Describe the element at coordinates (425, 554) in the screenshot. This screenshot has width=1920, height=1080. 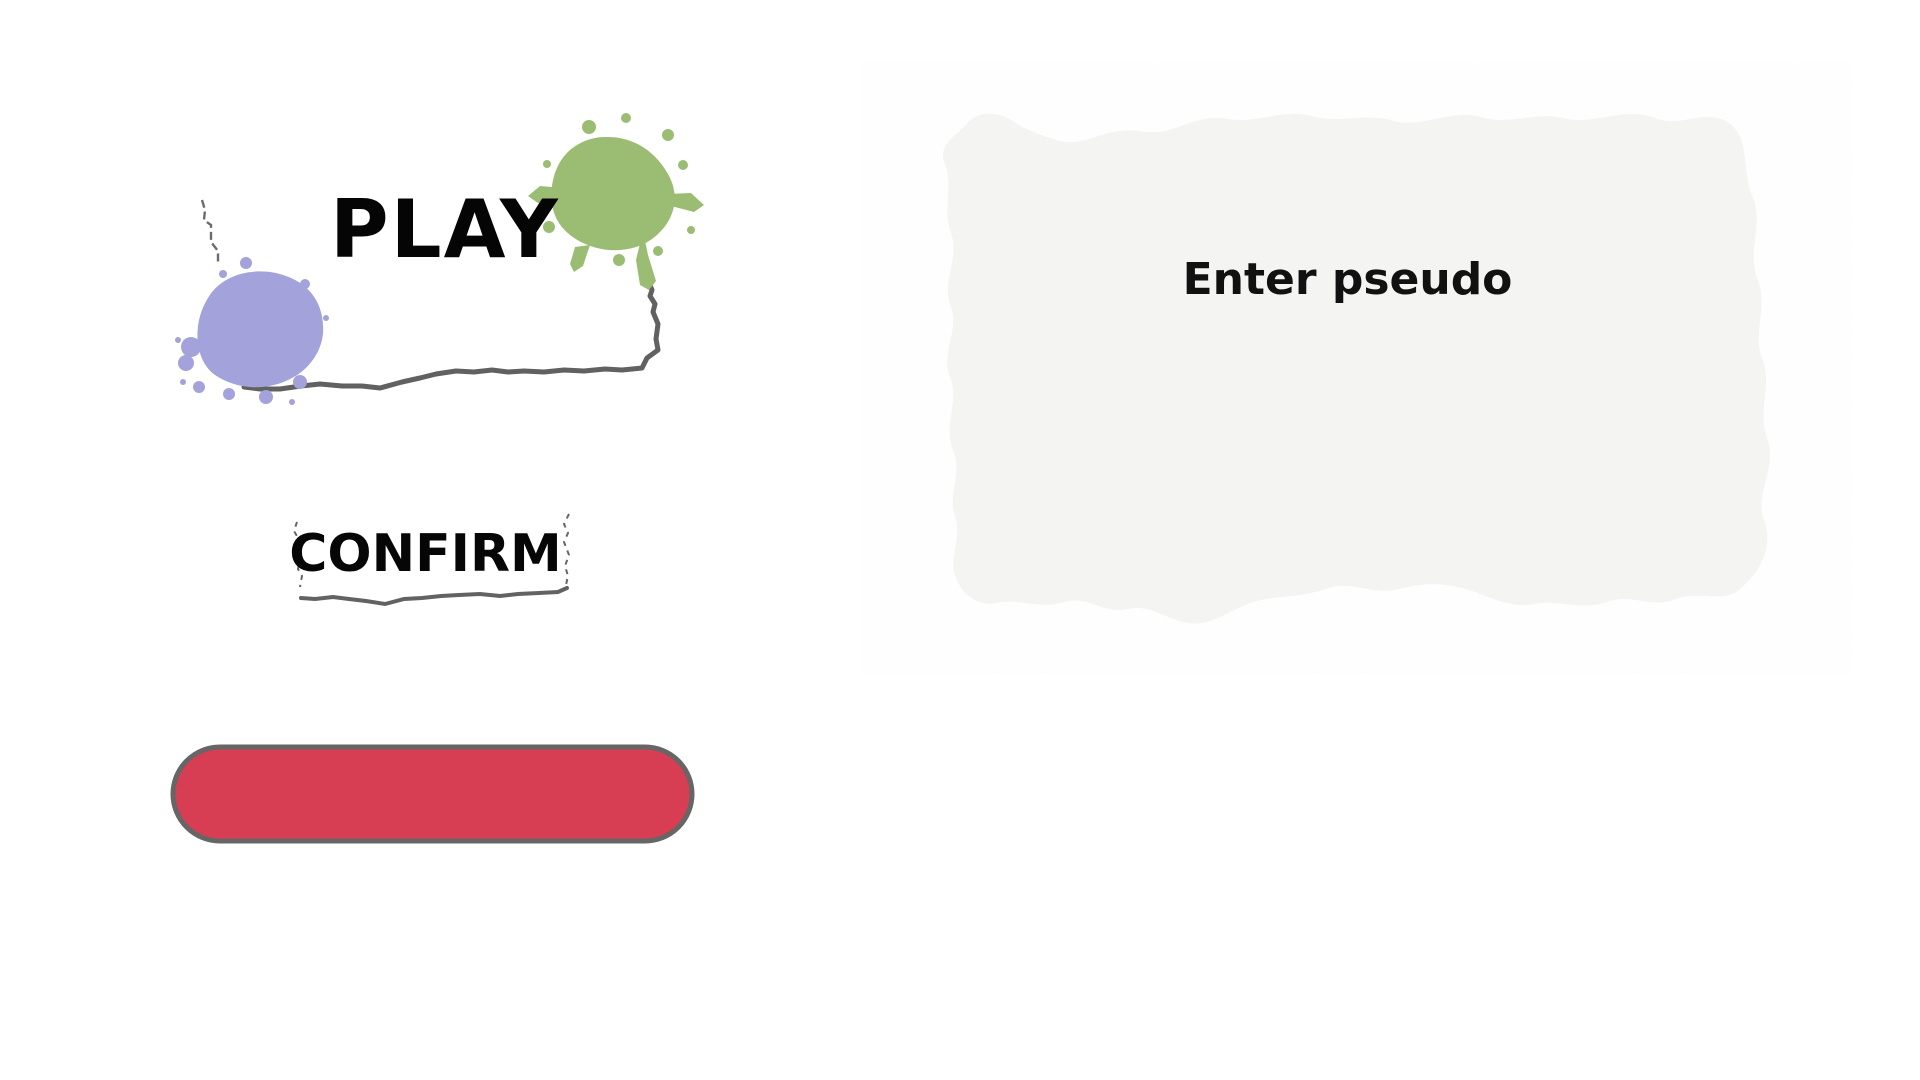
I see `confirm-label: CONFIRM` at that location.